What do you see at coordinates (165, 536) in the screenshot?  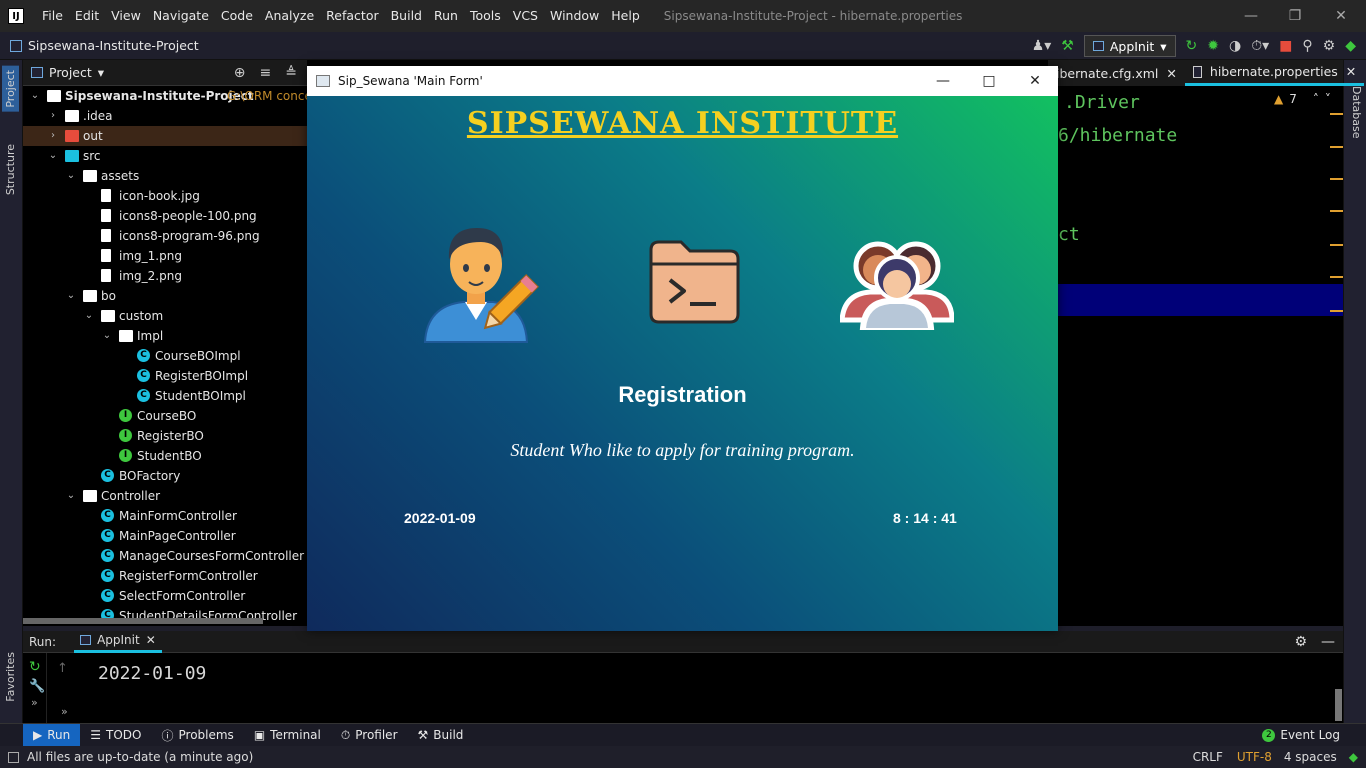 I see `tree-item: C MainPageController` at bounding box center [165, 536].